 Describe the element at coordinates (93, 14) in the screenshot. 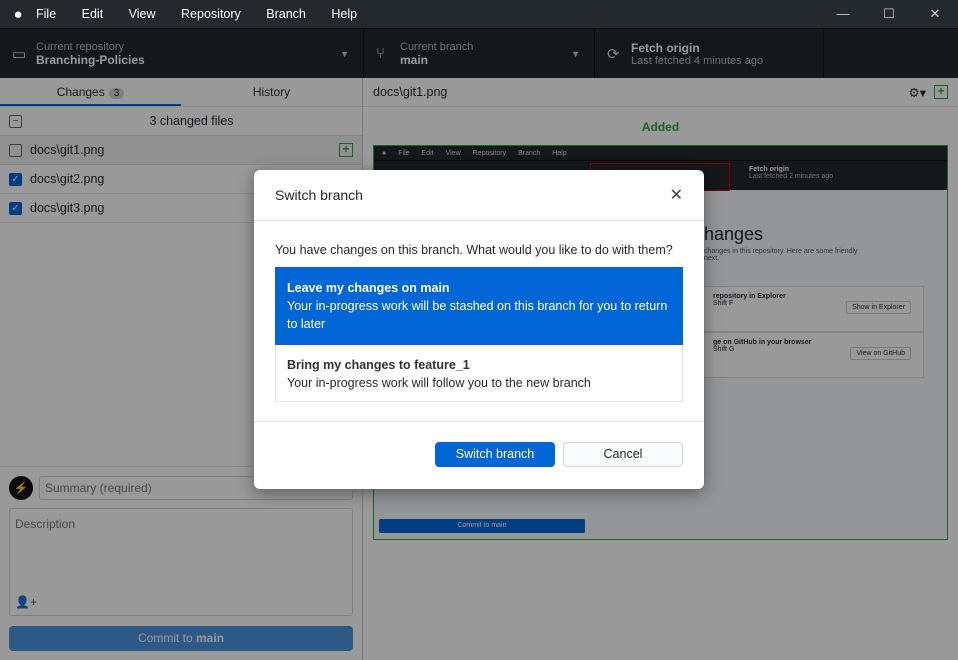

I see `menu-edit: Edit` at that location.